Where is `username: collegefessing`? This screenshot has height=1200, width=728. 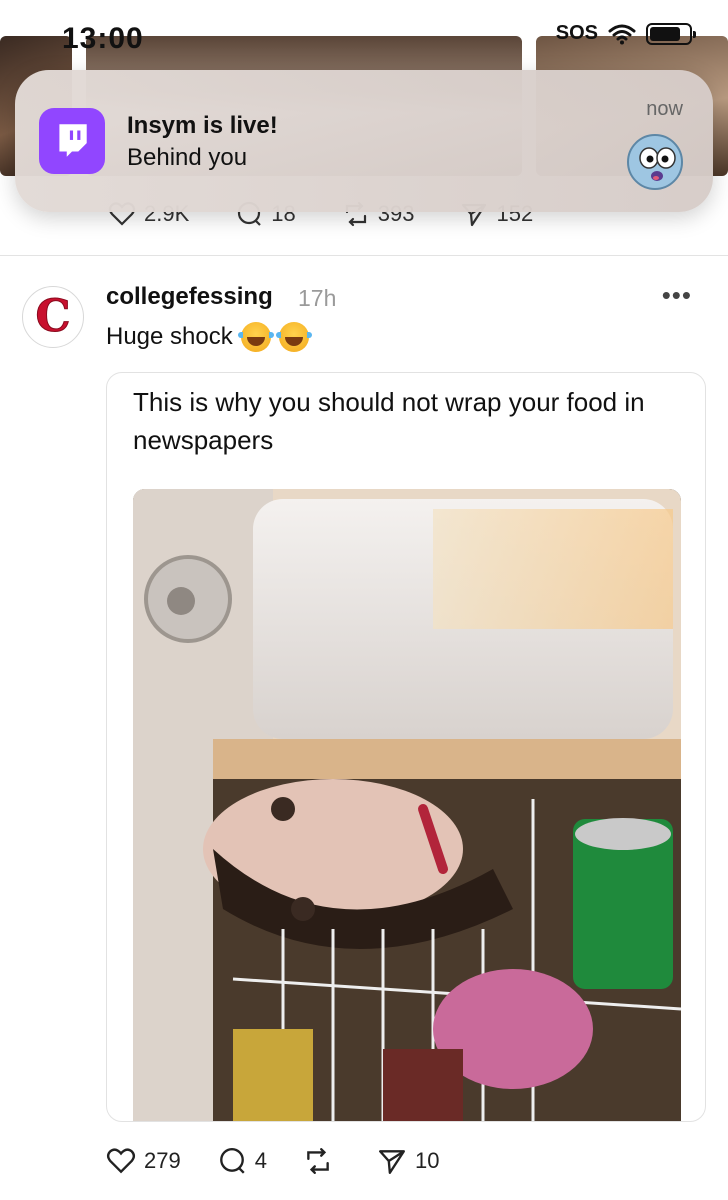
username: collegefessing is located at coordinates (189, 297).